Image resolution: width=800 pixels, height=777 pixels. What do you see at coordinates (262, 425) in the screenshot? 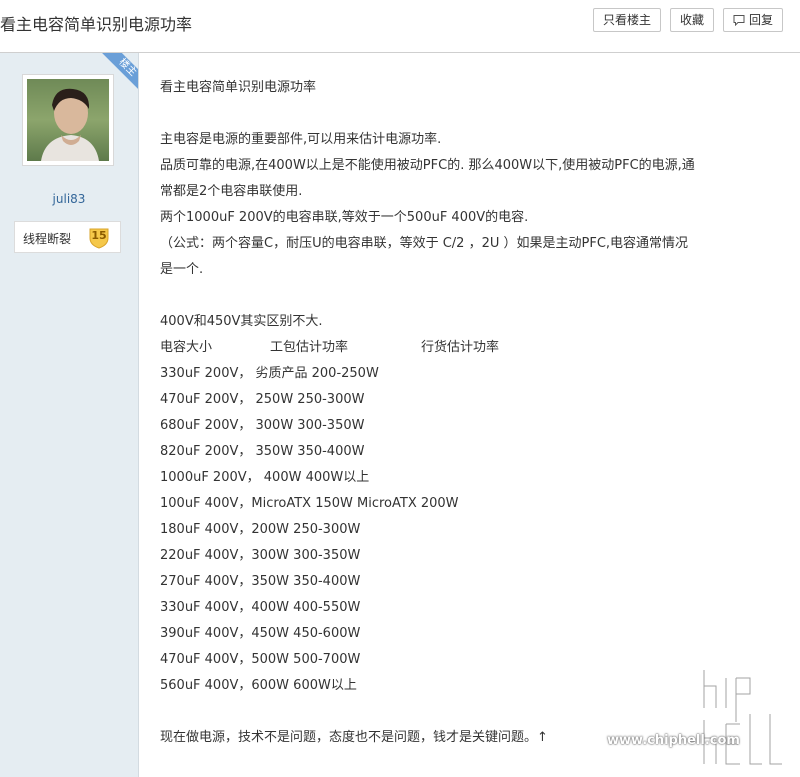
I see `table-row: 680uF 200V， 300W 300-350W` at bounding box center [262, 425].